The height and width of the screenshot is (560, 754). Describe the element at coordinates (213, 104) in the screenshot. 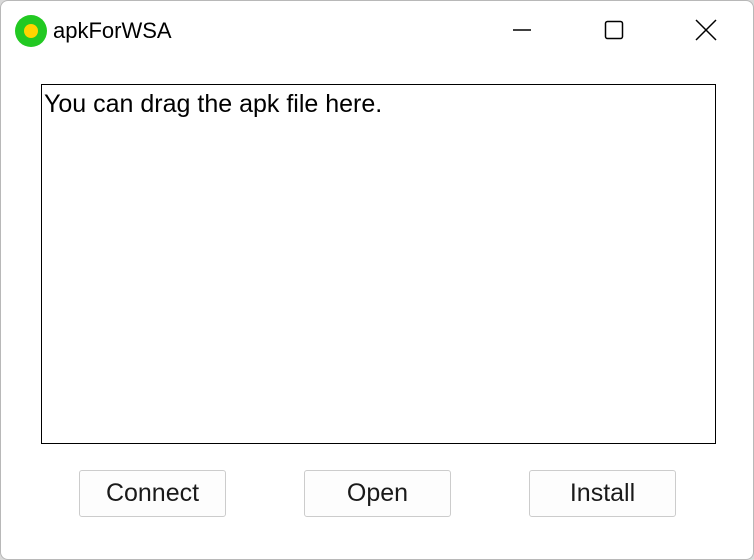

I see `drop-area-hint: You can drag the apk file here.` at that location.